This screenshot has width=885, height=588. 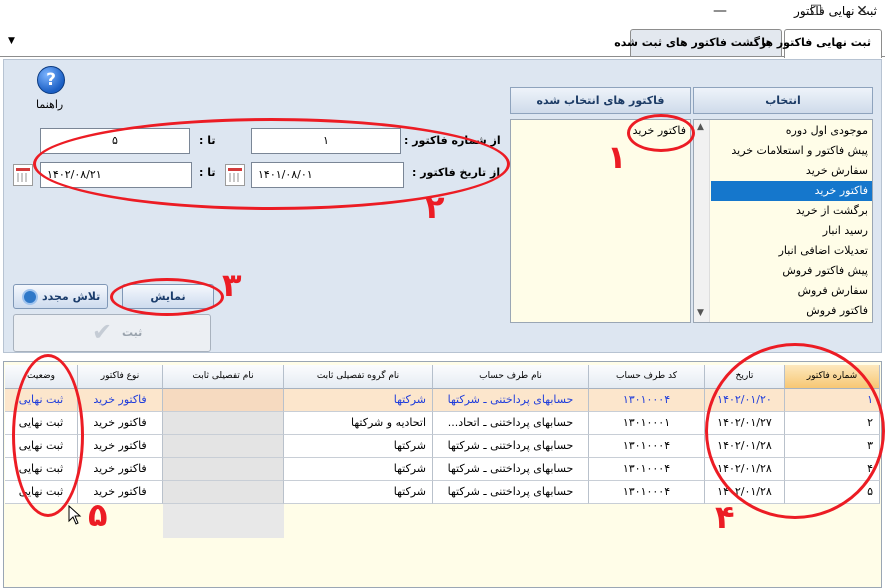 What do you see at coordinates (442, 56) in the screenshot?
I see `tab-strip-line` at bounding box center [442, 56].